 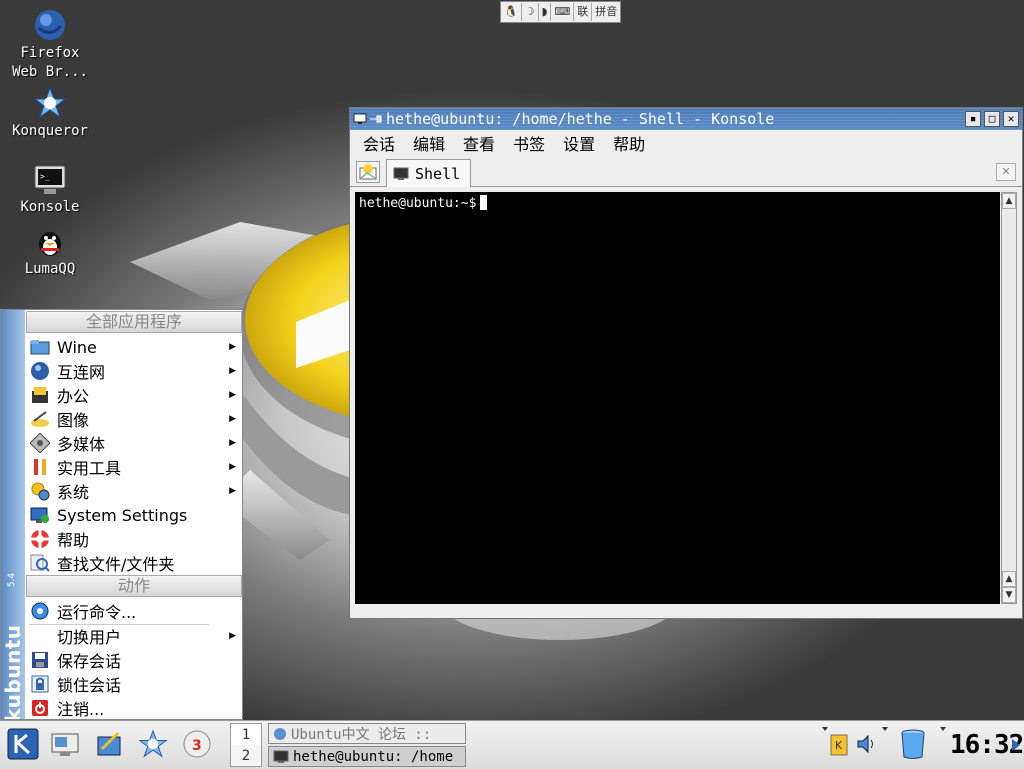 What do you see at coordinates (134, 419) in the screenshot?
I see `k-menu-item-graphics: 图像 ▶` at bounding box center [134, 419].